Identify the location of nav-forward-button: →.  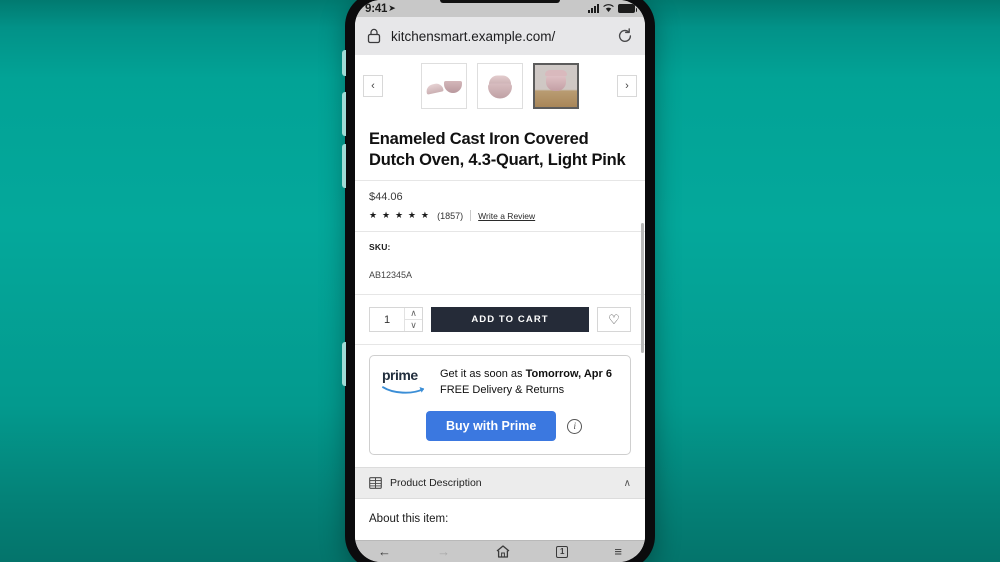
(444, 551).